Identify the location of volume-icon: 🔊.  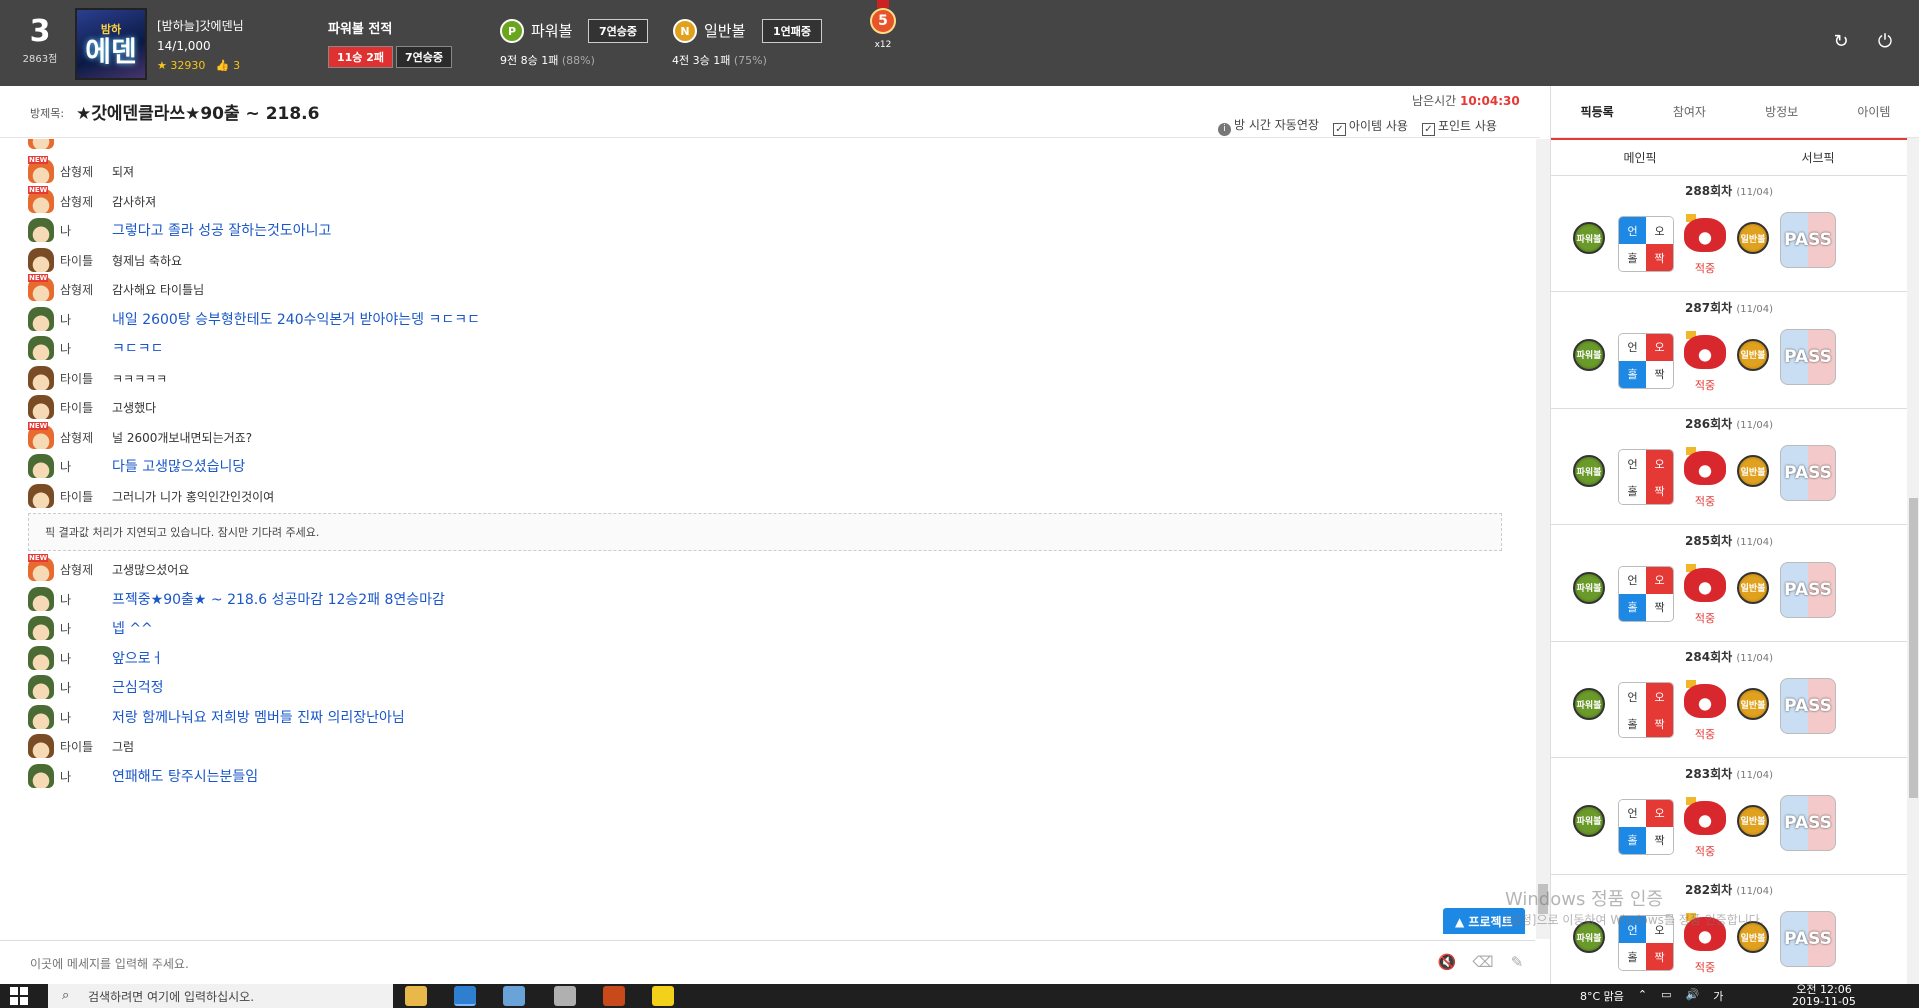
(1693, 996).